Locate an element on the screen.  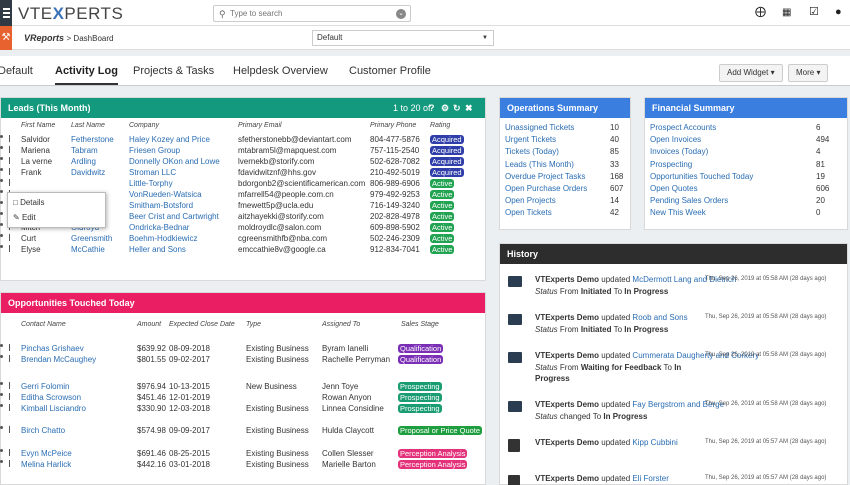
details-menu-item: □ Details is located at coordinates (29, 202).